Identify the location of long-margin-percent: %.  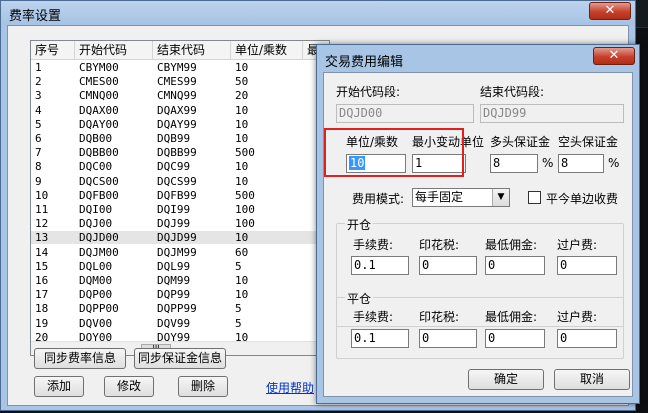
(548, 163).